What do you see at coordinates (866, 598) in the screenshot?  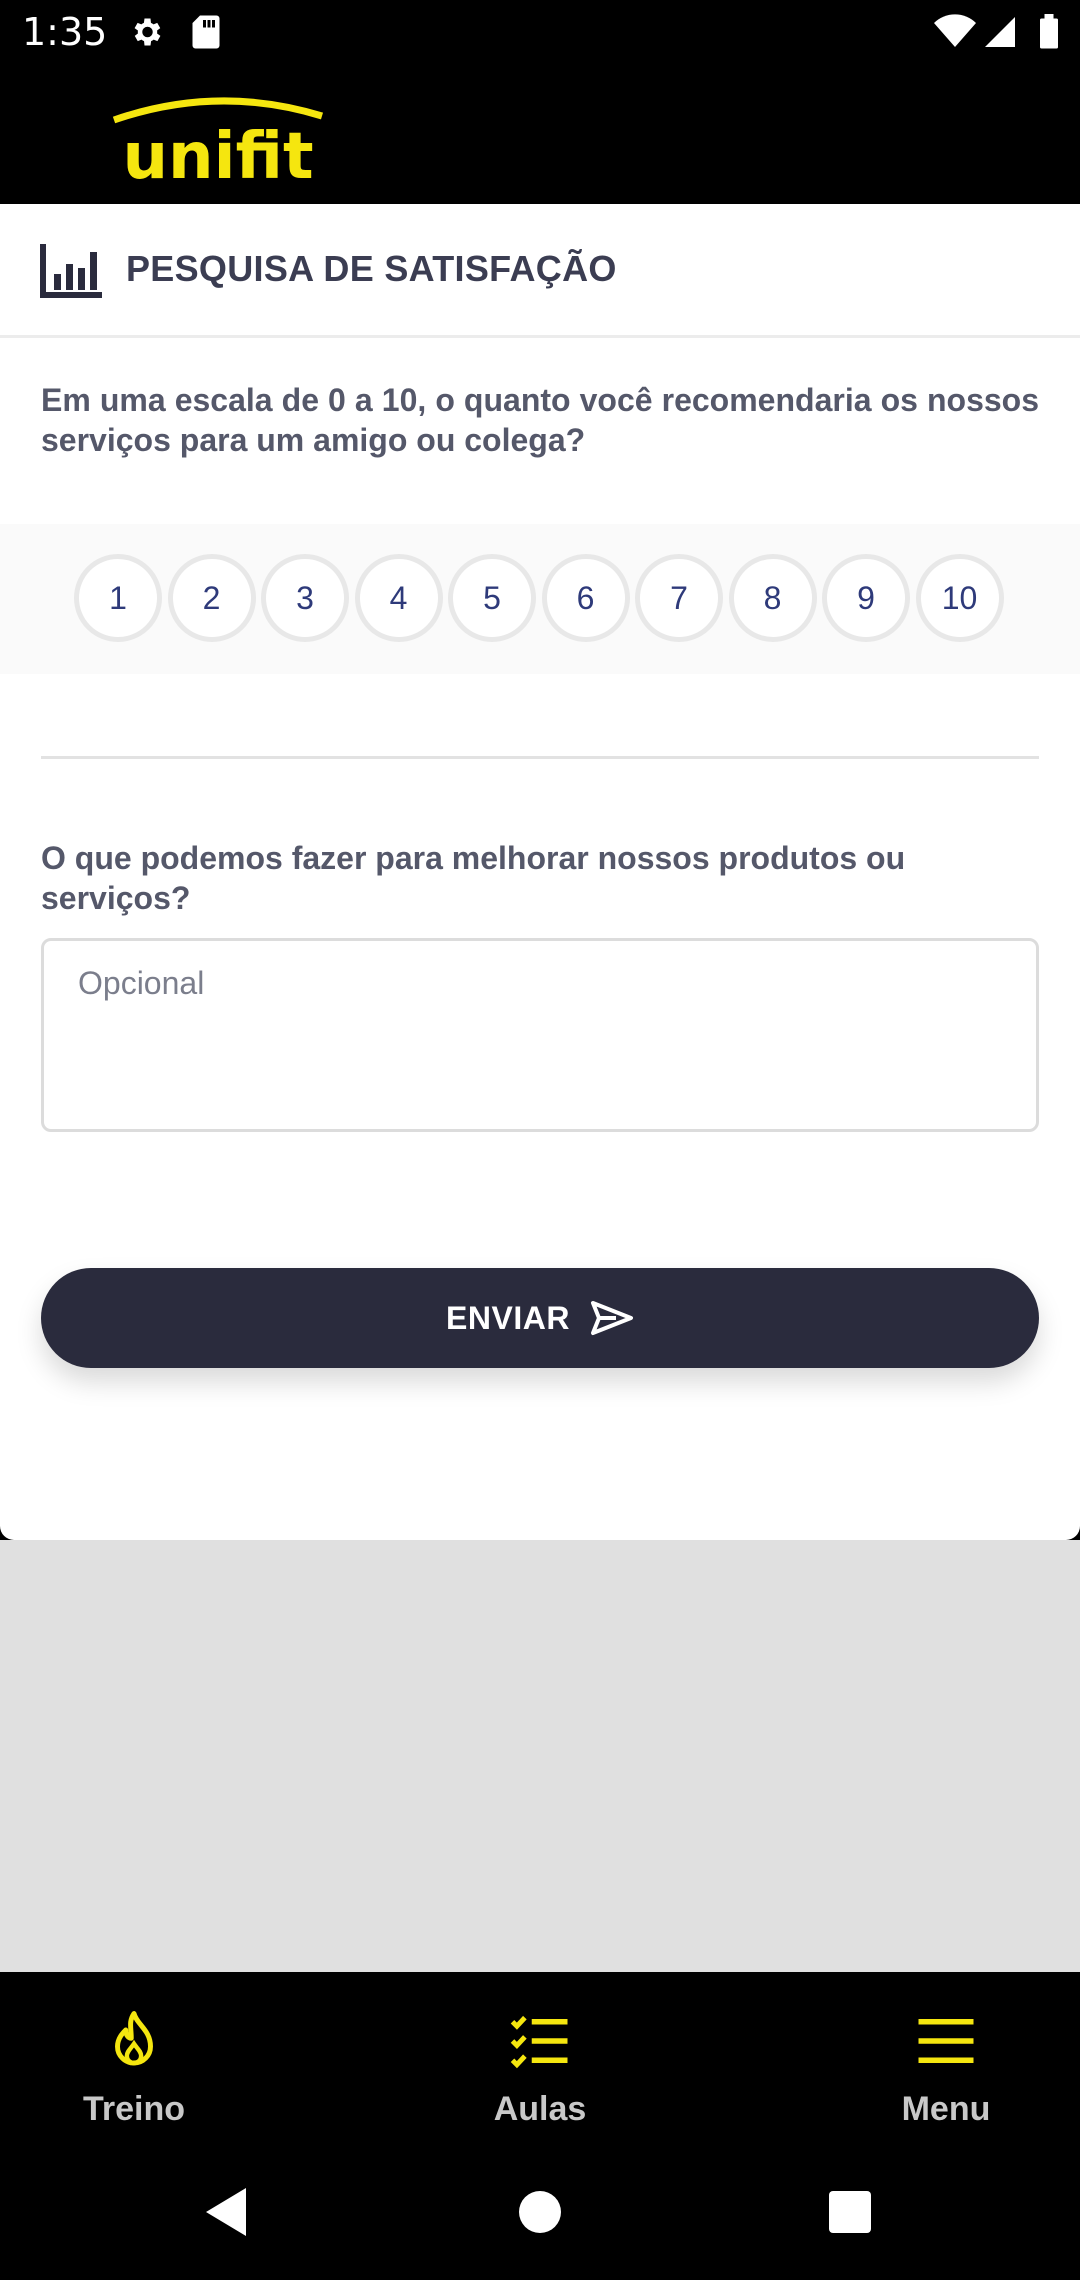 I see `rating-button-9: 9` at bounding box center [866, 598].